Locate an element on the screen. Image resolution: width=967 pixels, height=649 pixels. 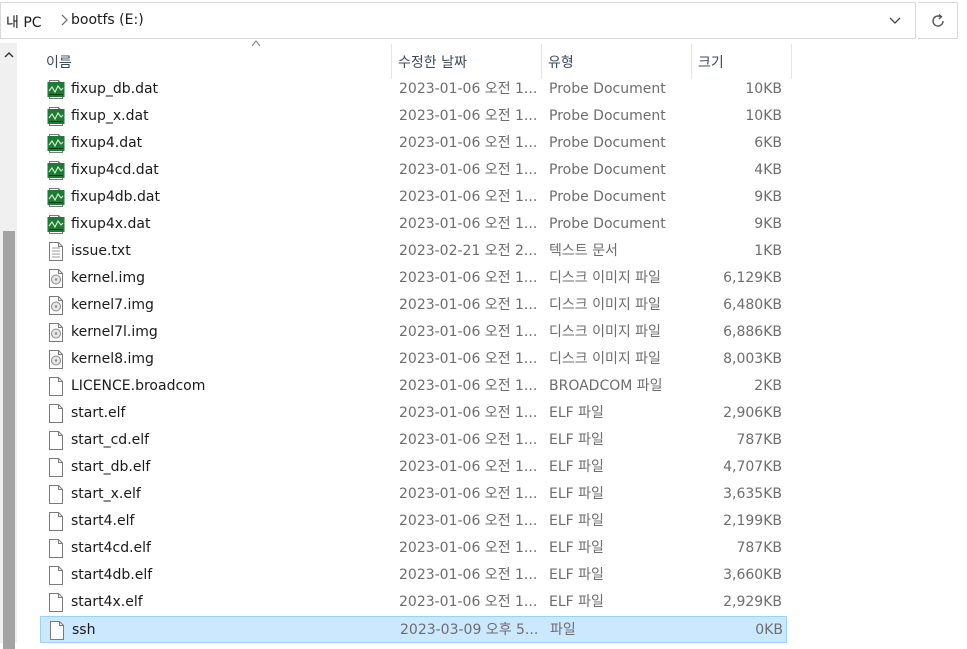
file-name: start.elf is located at coordinates (98, 413).